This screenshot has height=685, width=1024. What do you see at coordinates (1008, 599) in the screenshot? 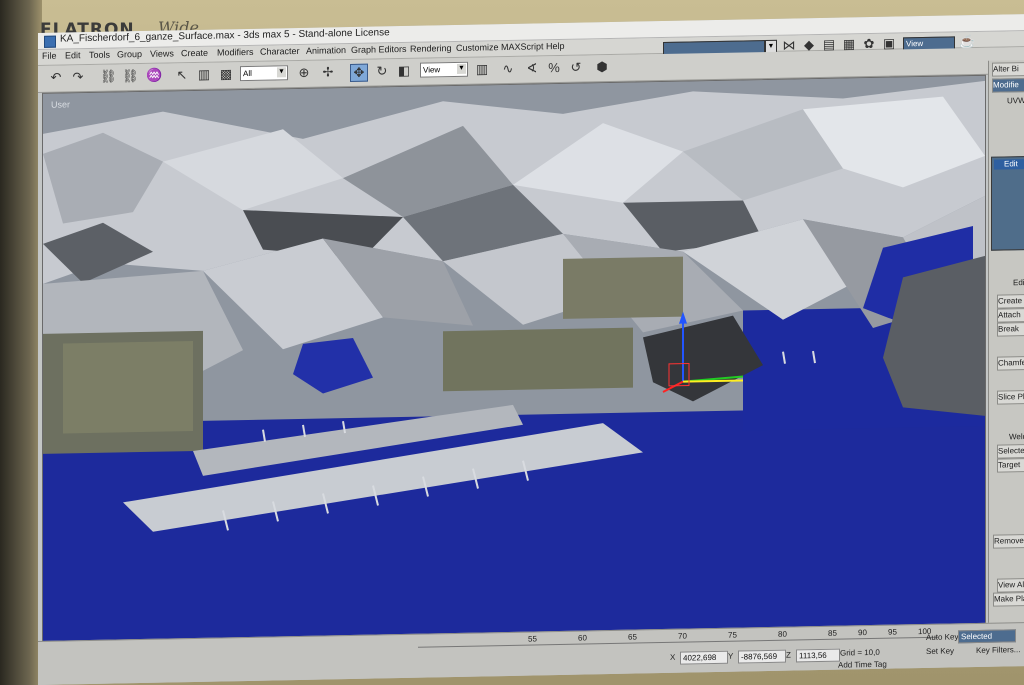
I see `make-planar-button: Make Planar` at bounding box center [1008, 599].